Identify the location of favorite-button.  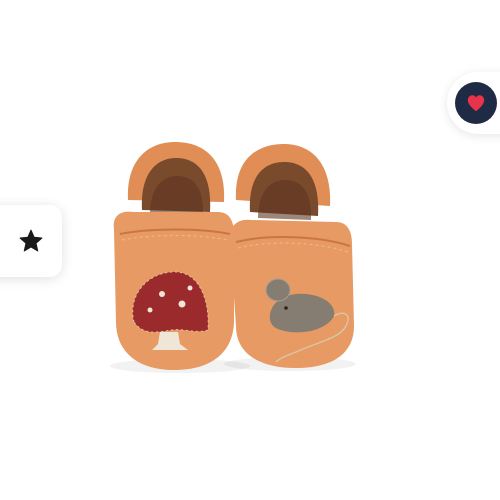
(476, 103).